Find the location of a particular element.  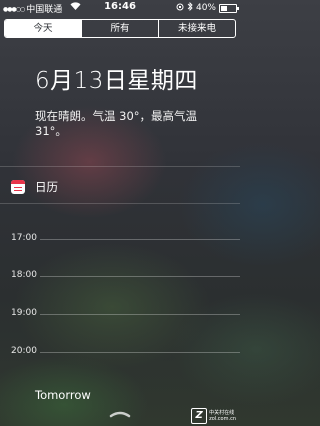

status-right: 40% is located at coordinates (207, 7).